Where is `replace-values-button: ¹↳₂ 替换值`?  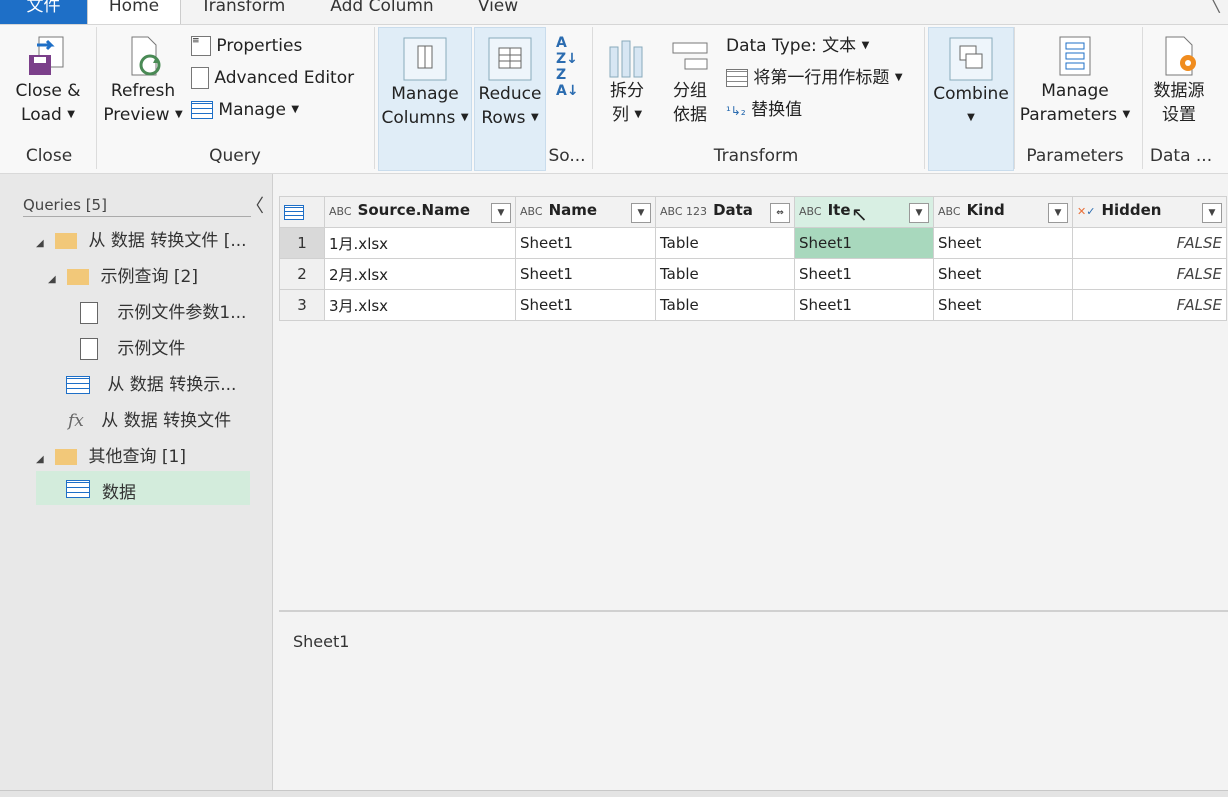
replace-values-button: ¹↳₂ 替换值 is located at coordinates (764, 110).